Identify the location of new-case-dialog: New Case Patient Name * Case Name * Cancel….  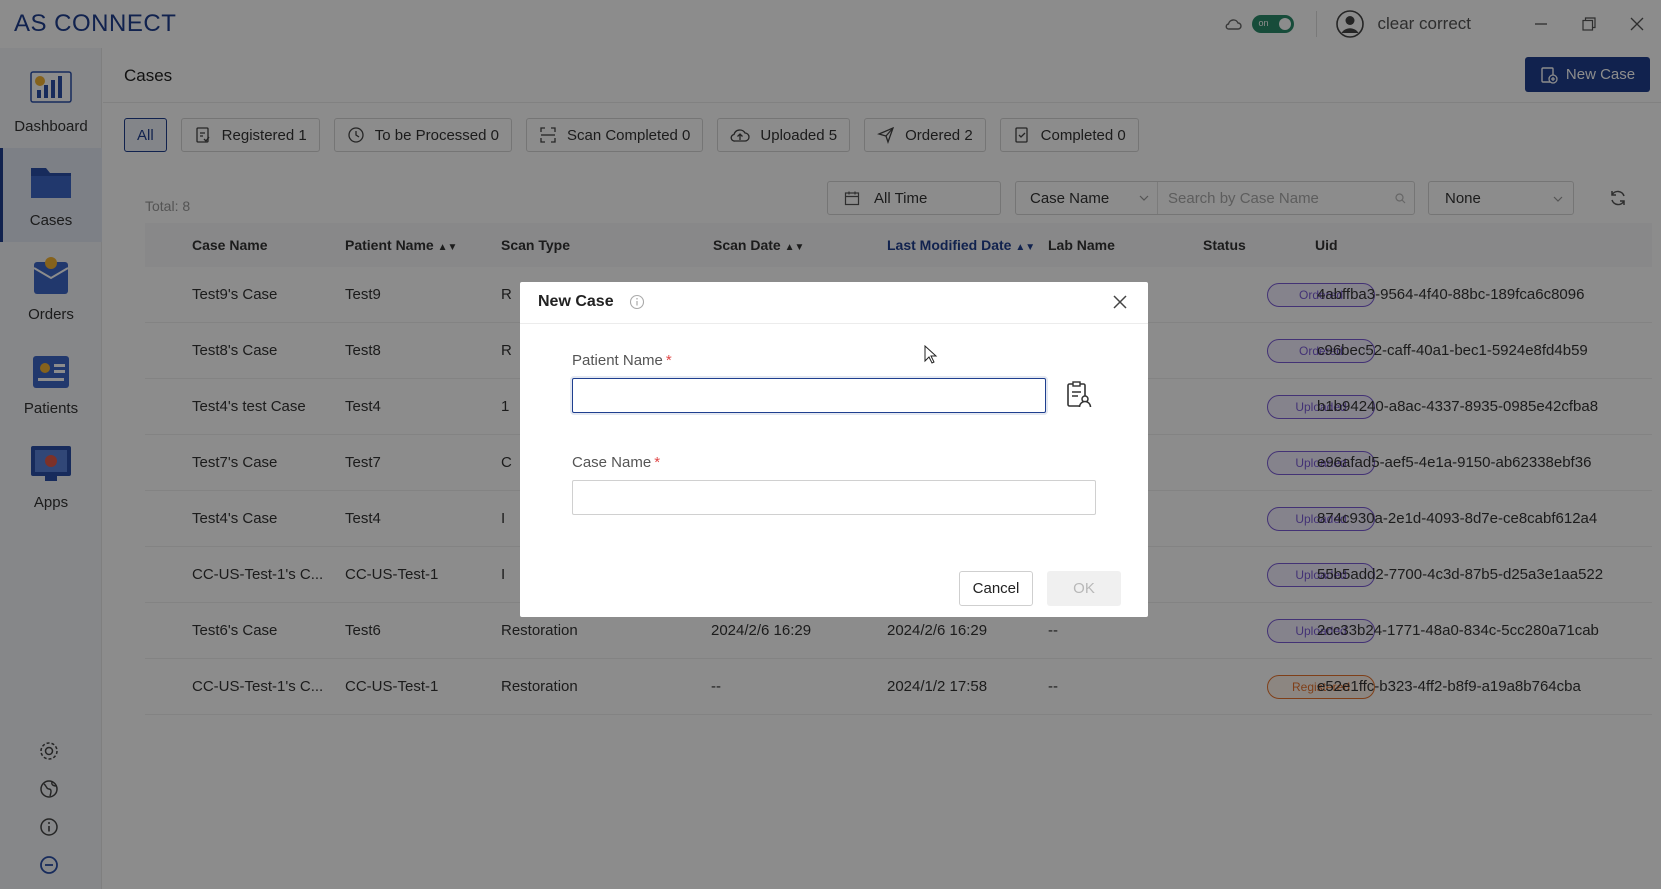
(834, 449).